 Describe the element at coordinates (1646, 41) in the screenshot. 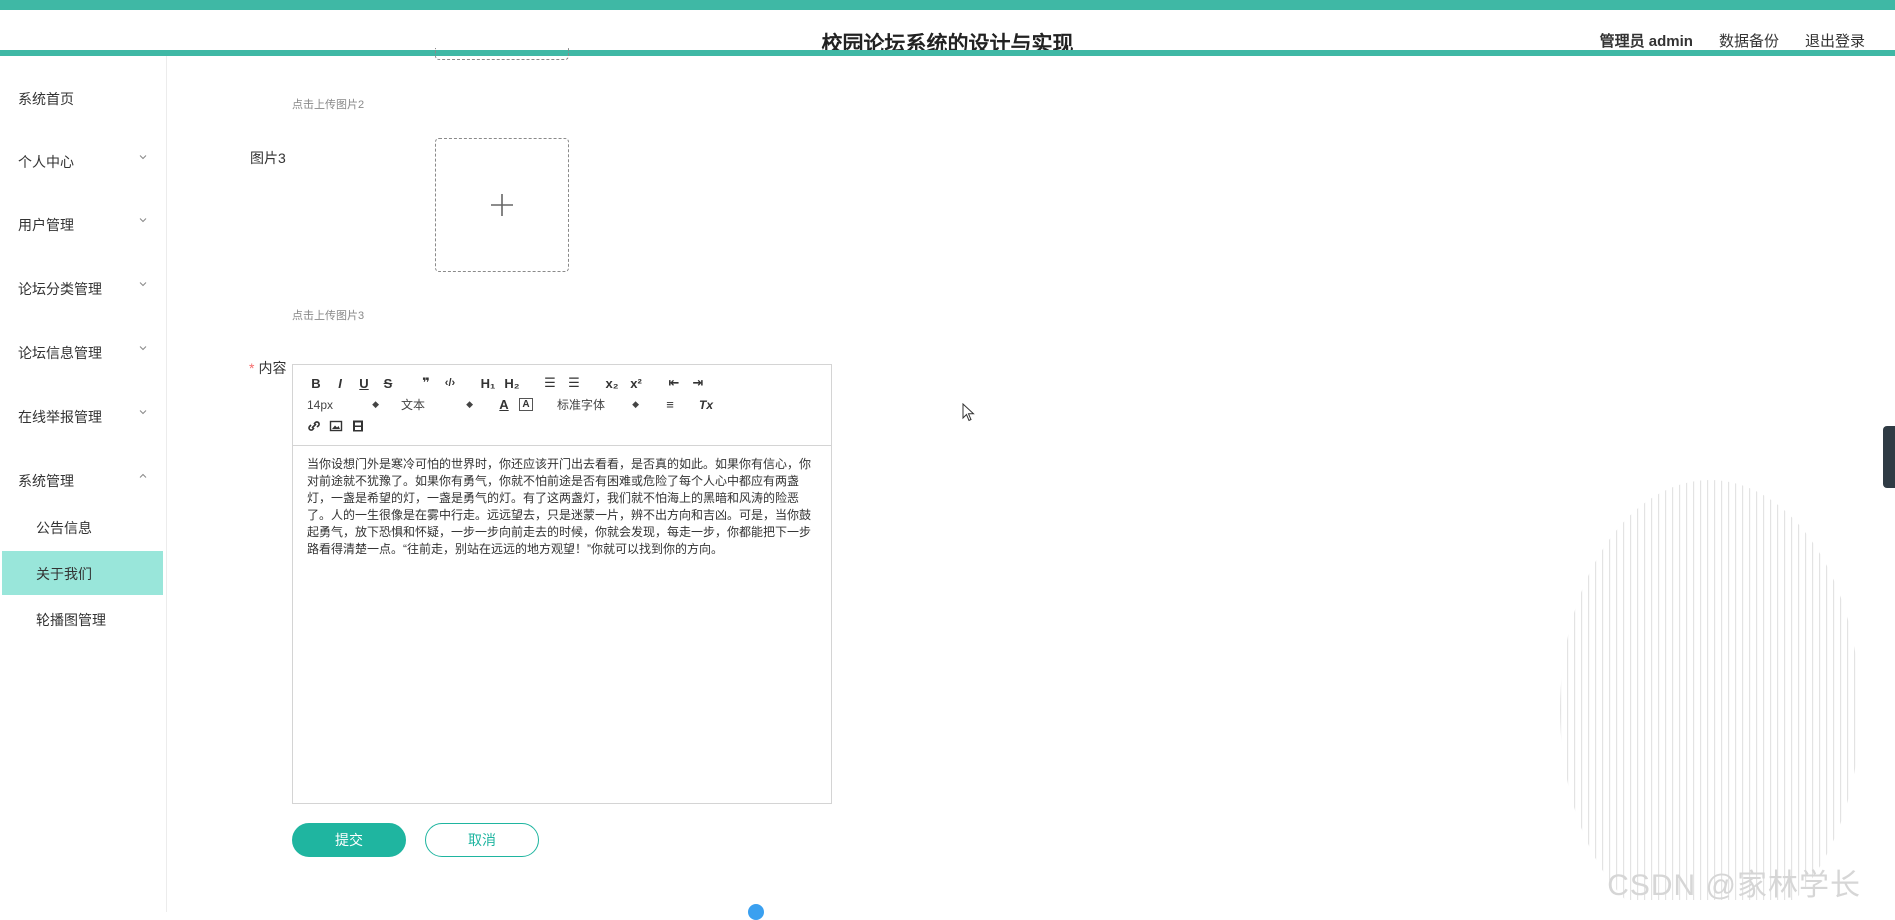

I see `admin-label: 管理员 admin` at that location.